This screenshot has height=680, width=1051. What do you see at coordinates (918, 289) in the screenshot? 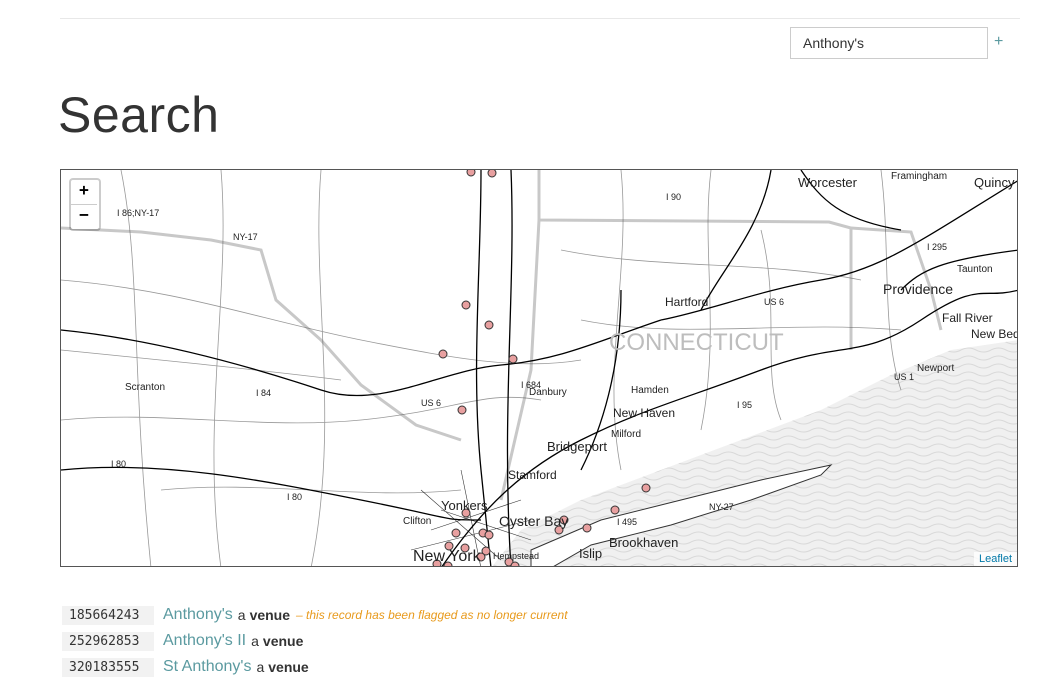
I see `label-providence: Providence` at bounding box center [918, 289].